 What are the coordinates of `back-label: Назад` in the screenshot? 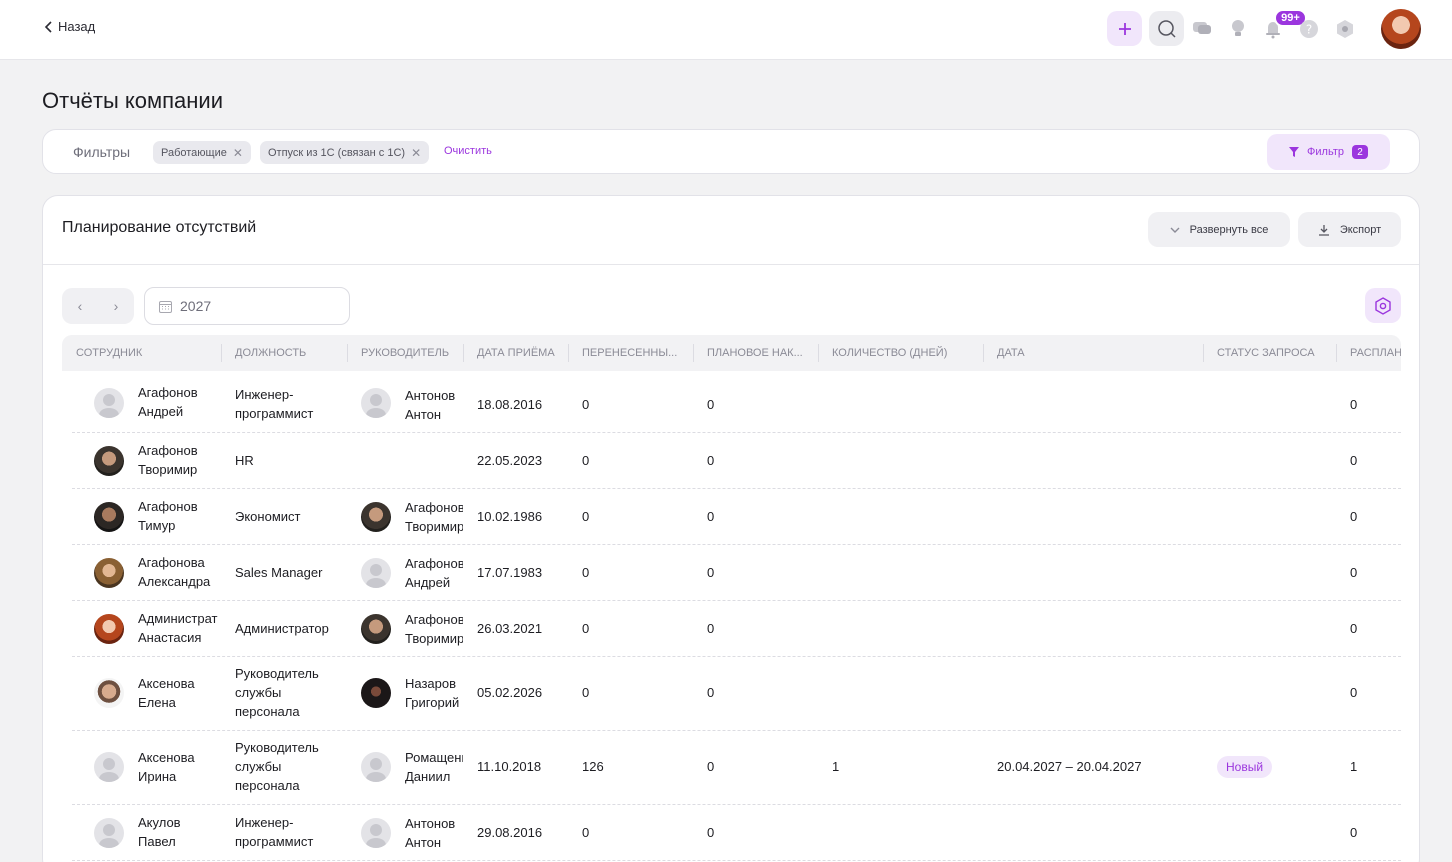 It's located at (77, 26).